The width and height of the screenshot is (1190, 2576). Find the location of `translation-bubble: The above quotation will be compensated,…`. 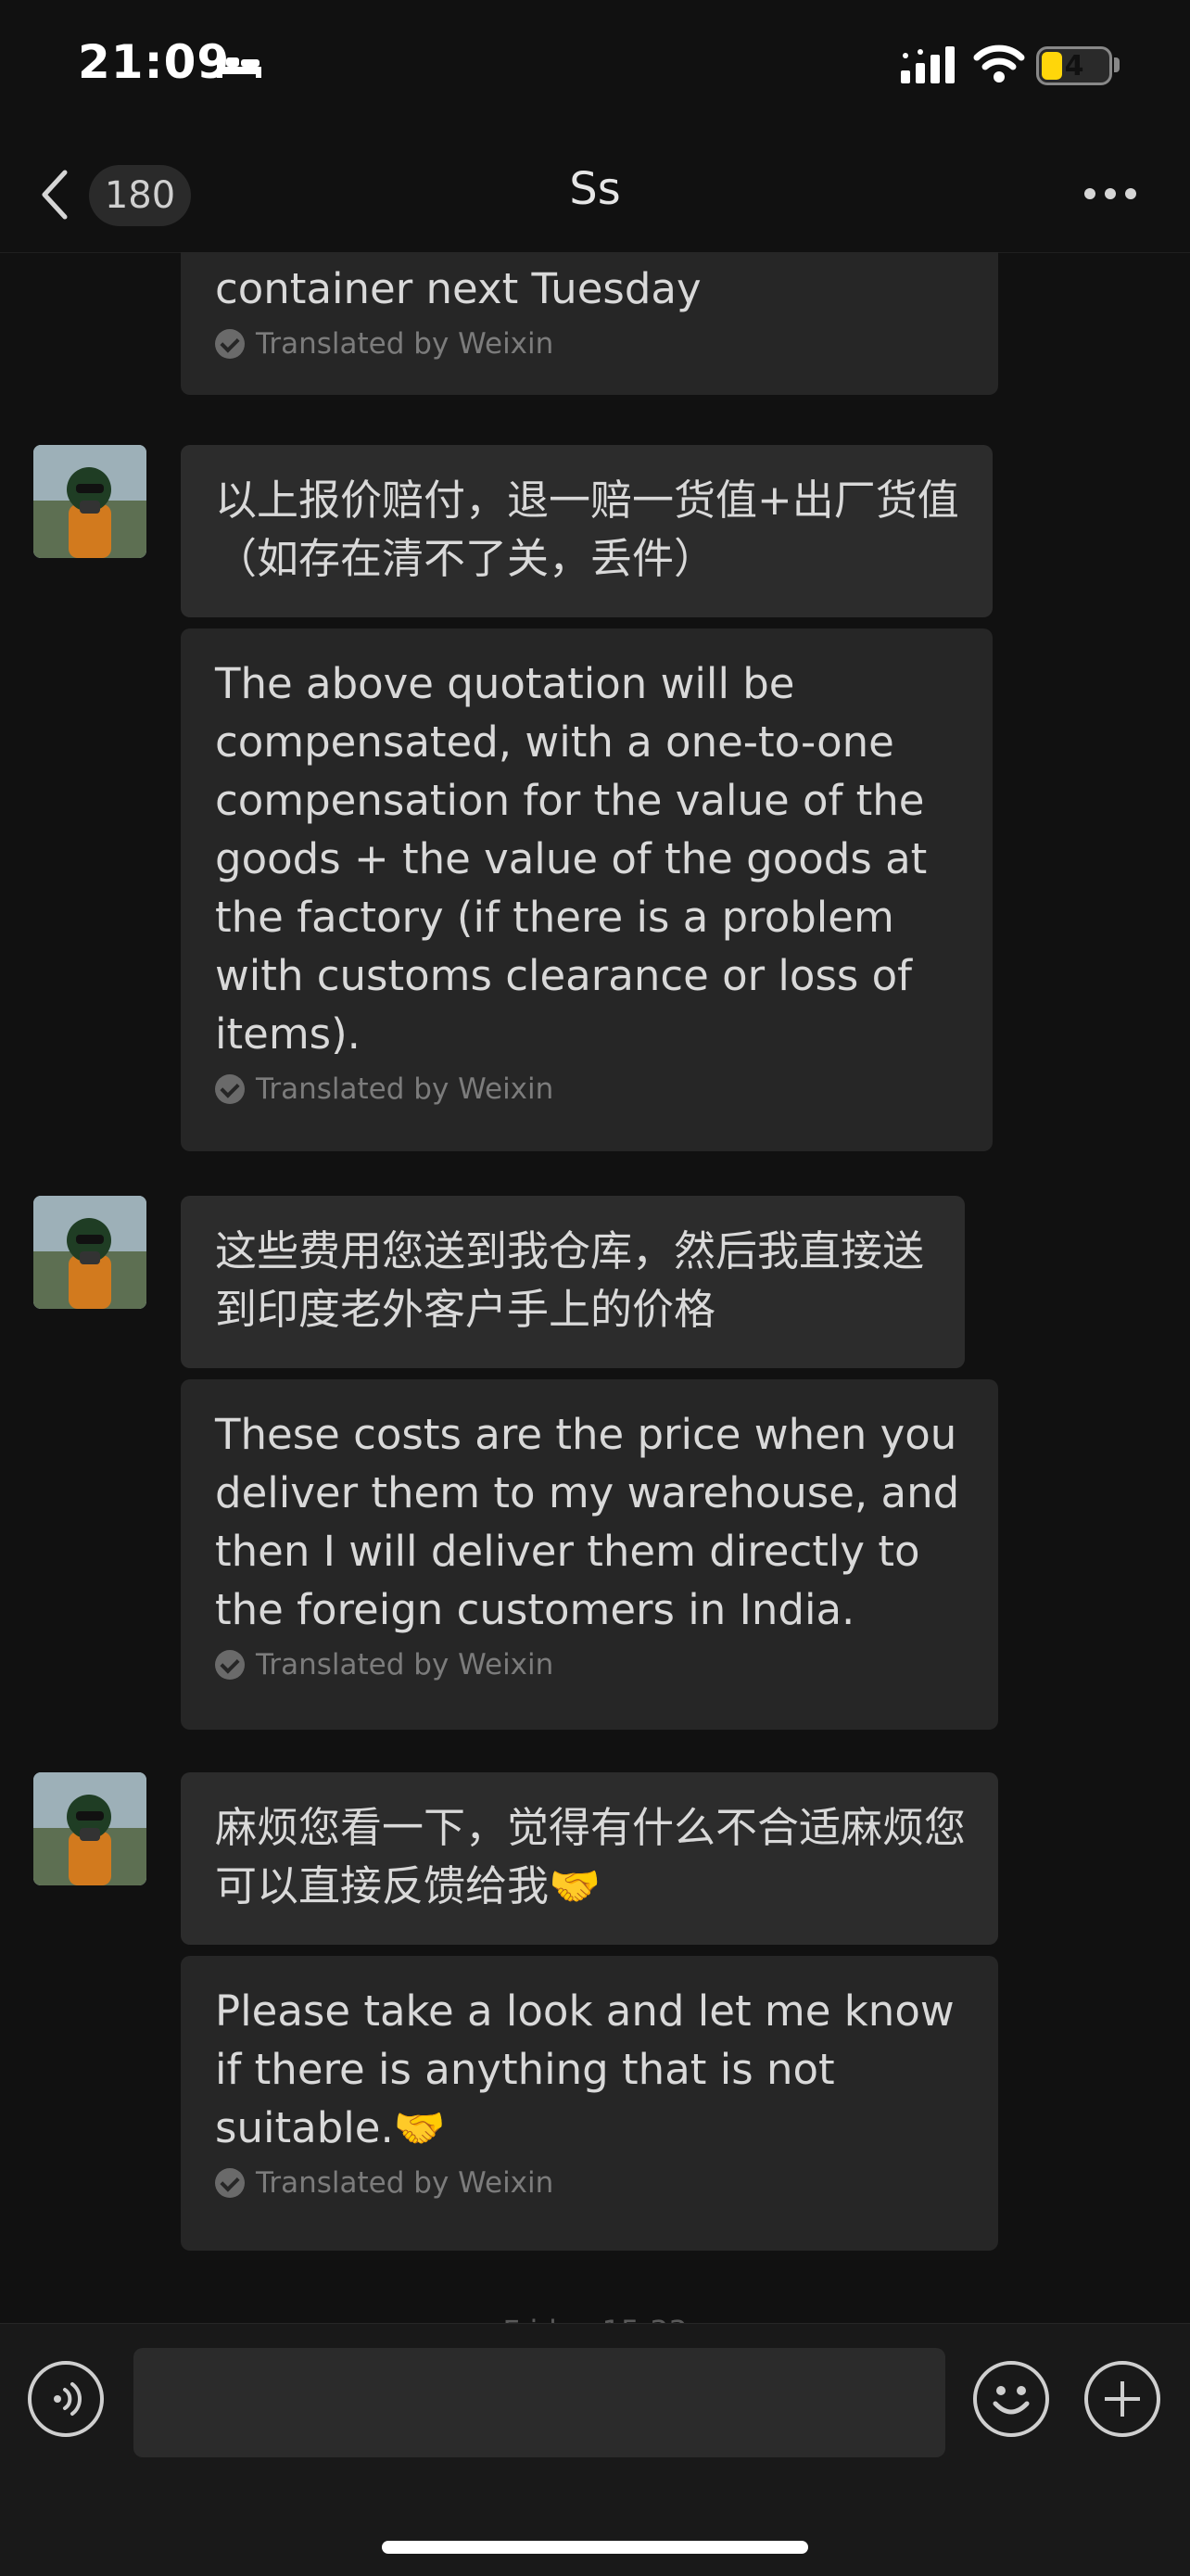

translation-bubble: The above quotation will be compensated,… is located at coordinates (587, 889).